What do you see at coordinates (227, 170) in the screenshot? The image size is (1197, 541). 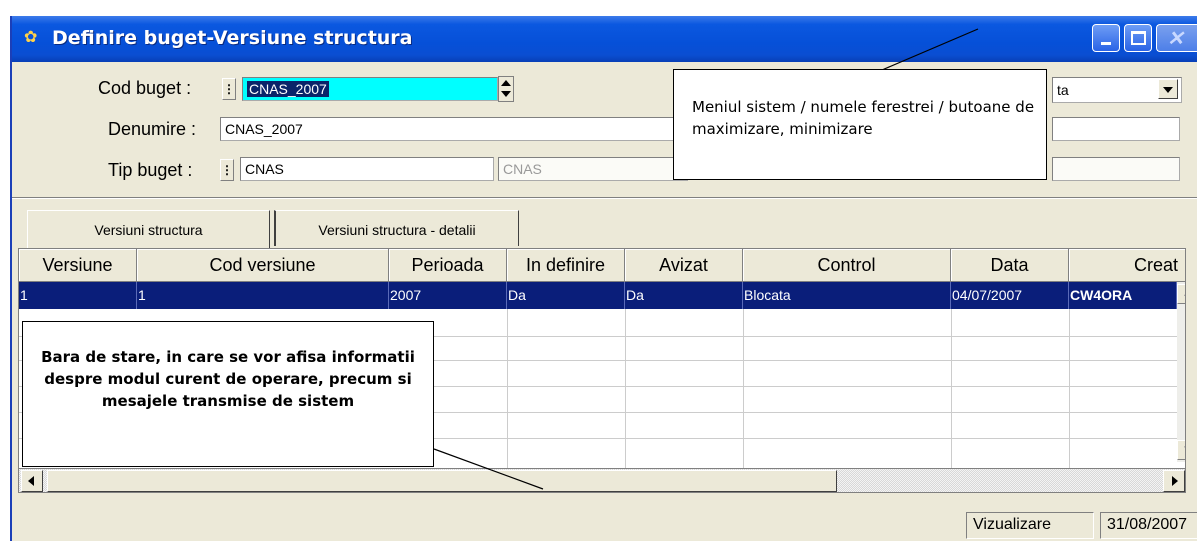 I see `tip-buget-lov-button: ⋮` at bounding box center [227, 170].